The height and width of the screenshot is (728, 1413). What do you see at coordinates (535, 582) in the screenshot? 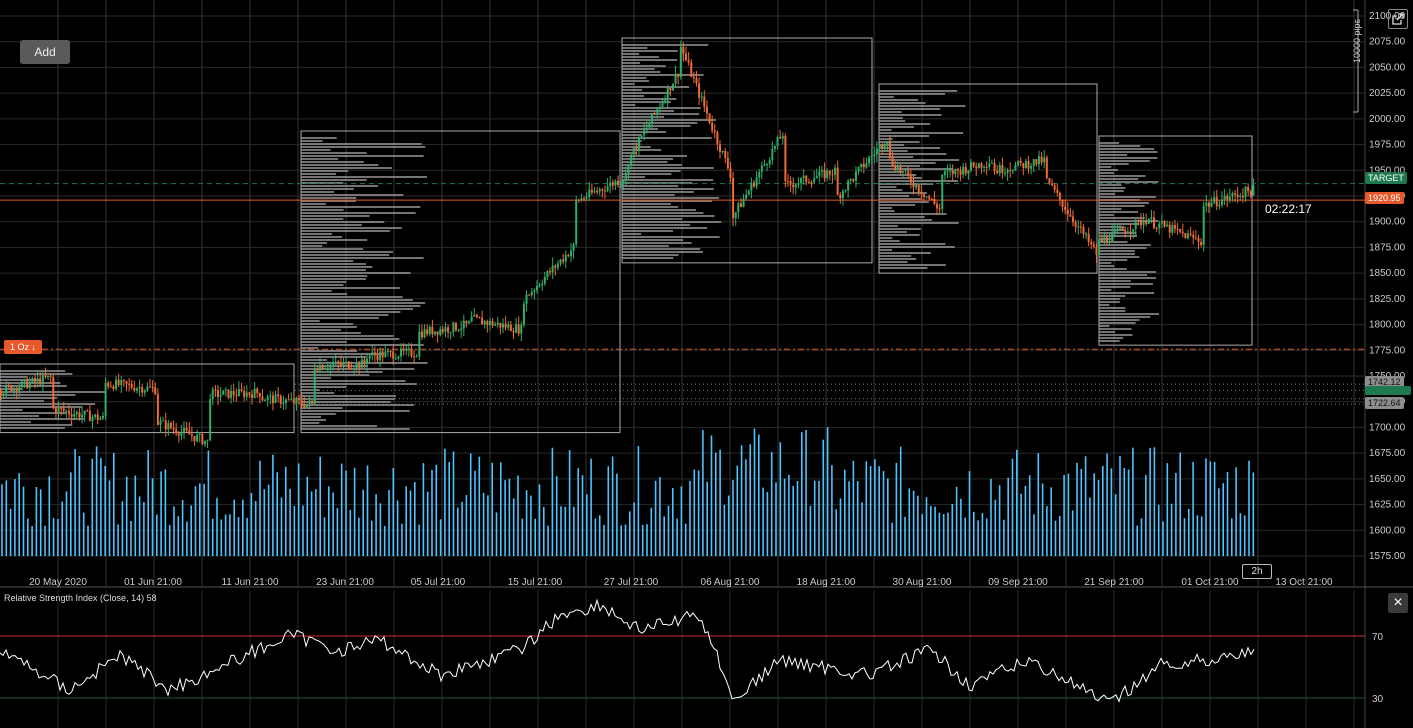
I see `time-axis-label: 15 Jul 21:00` at bounding box center [535, 582].